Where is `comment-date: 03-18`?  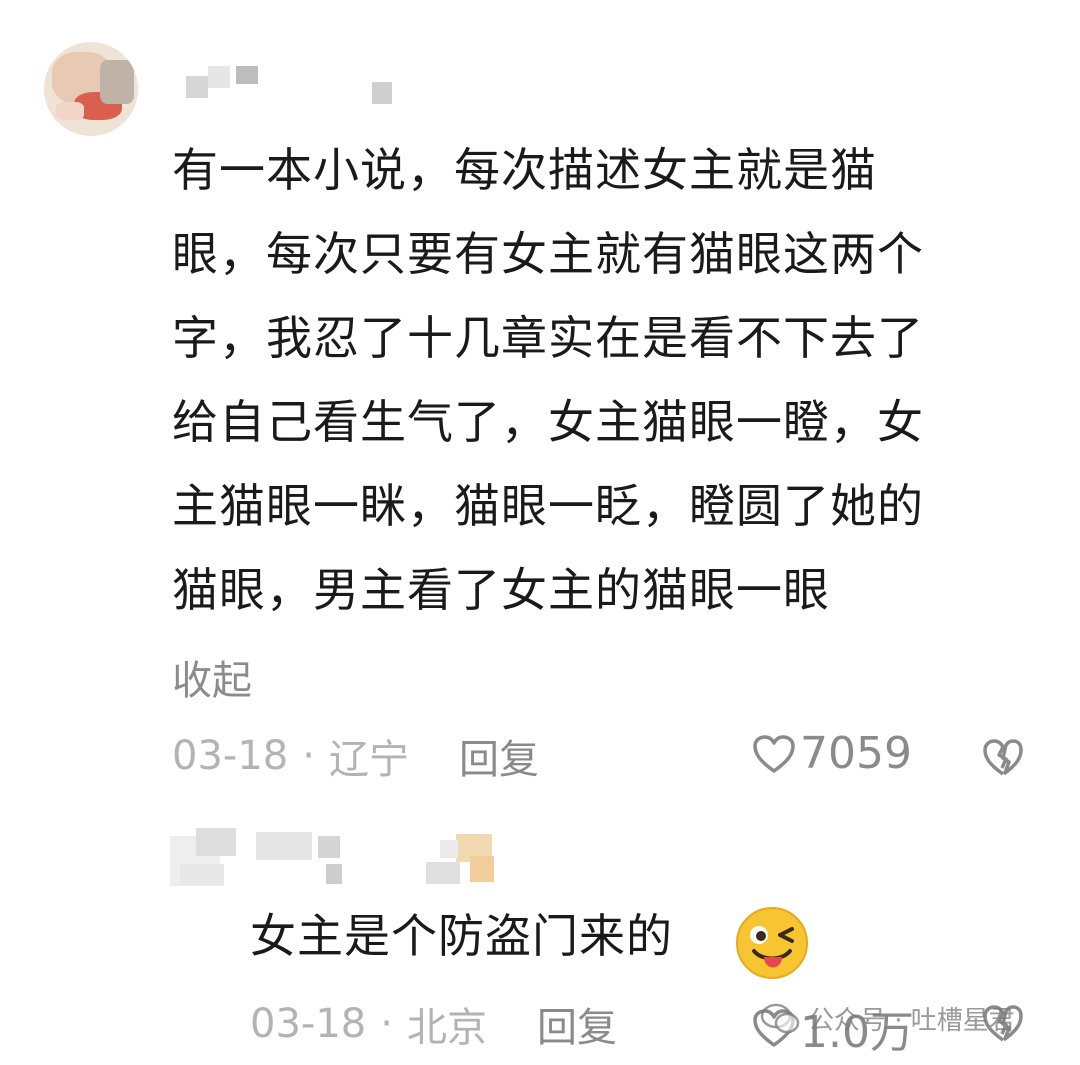
comment-date: 03-18 is located at coordinates (230, 756).